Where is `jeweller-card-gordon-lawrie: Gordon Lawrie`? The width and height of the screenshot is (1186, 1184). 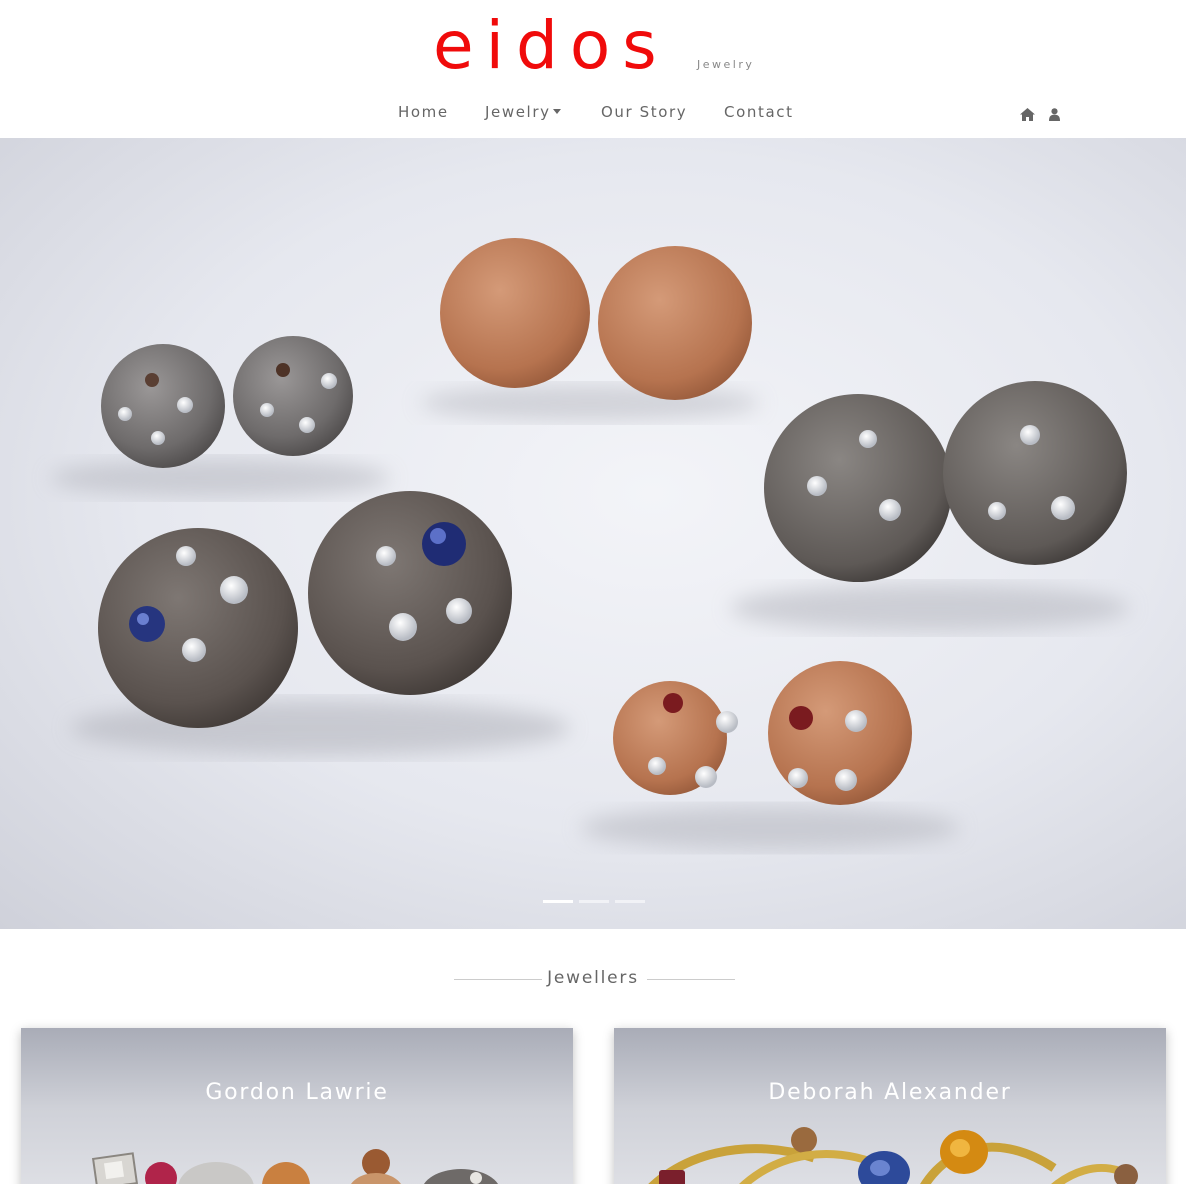 jeweller-card-gordon-lawrie: Gordon Lawrie is located at coordinates (297, 1106).